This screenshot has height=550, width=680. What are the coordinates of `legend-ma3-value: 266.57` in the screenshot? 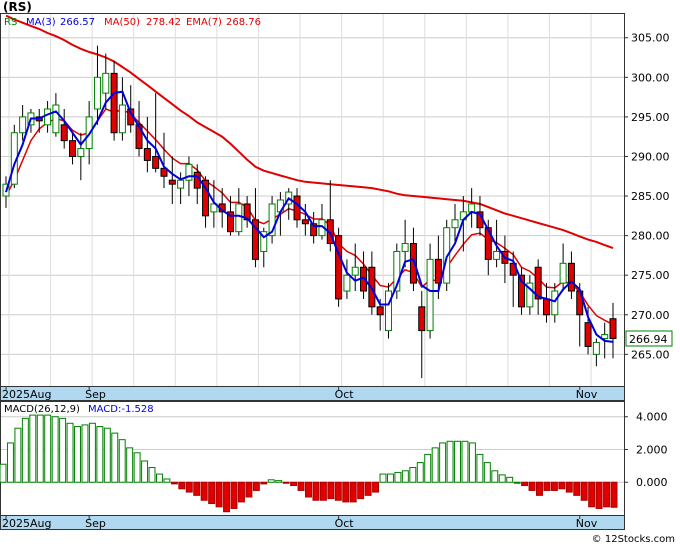 It's located at (77, 22).